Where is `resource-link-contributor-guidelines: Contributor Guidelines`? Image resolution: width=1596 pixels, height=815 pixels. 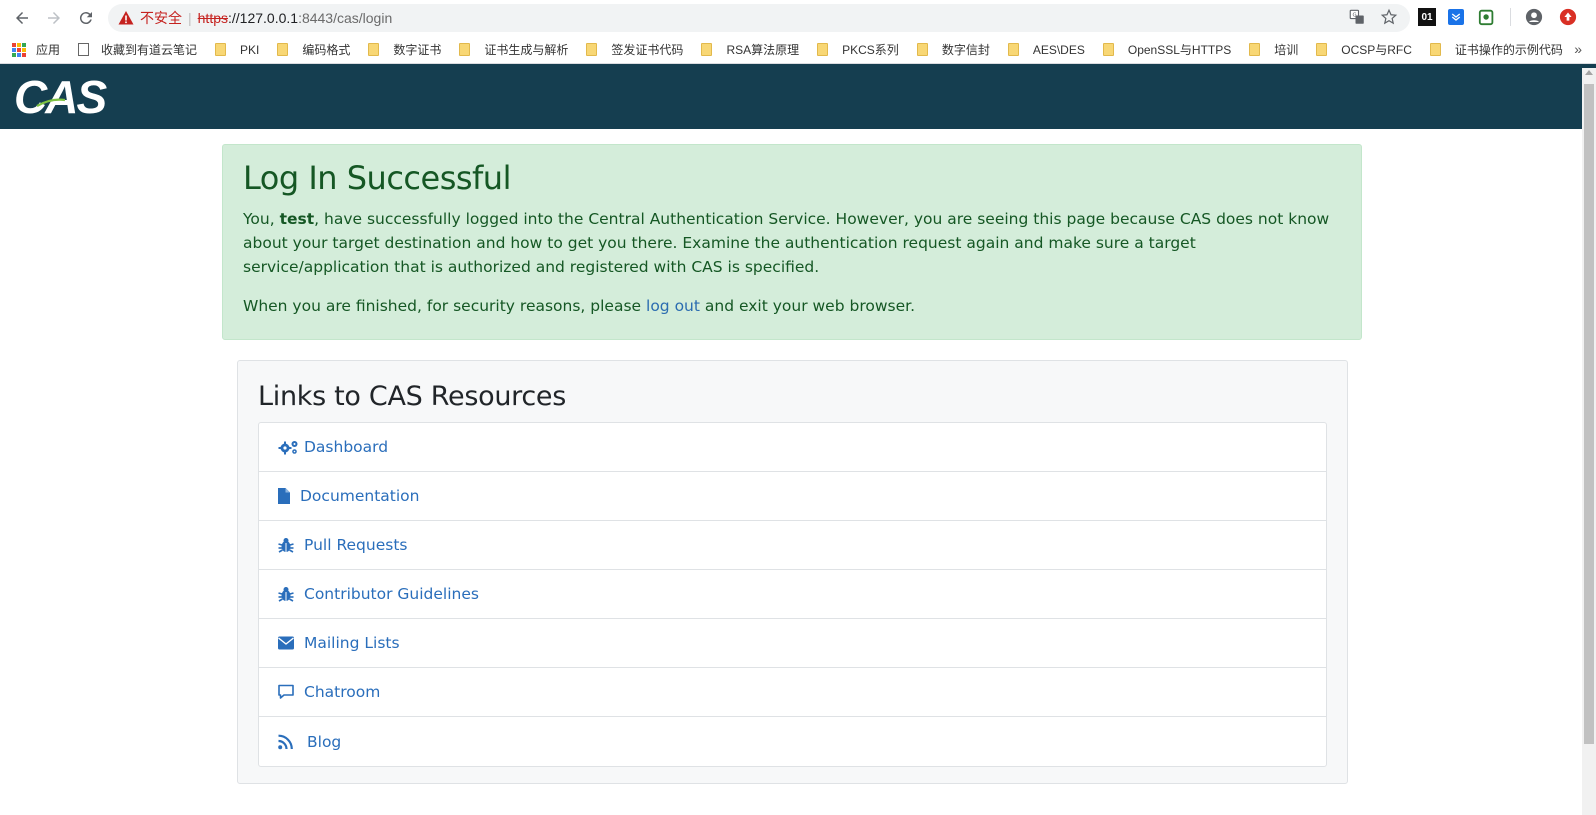 resource-link-contributor-guidelines: Contributor Guidelines is located at coordinates (792, 594).